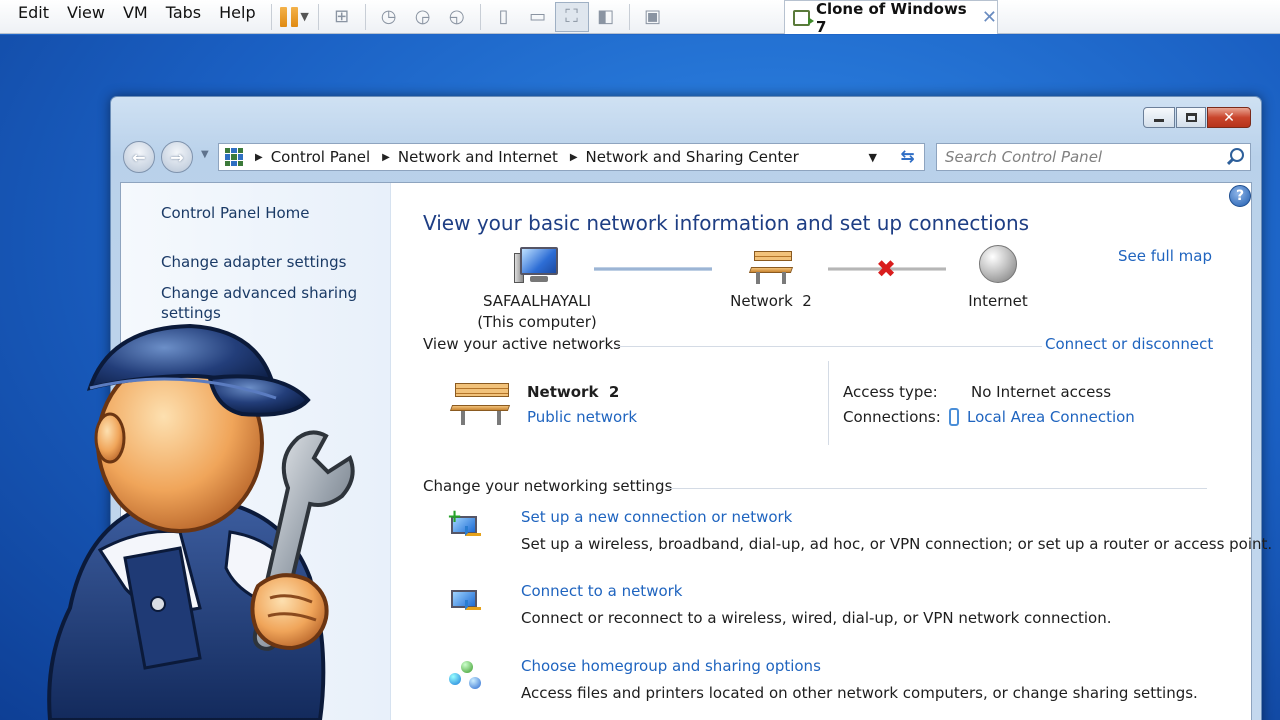 The height and width of the screenshot is (720, 1280). I want to click on refresh-button: ⇆, so click(908, 157).